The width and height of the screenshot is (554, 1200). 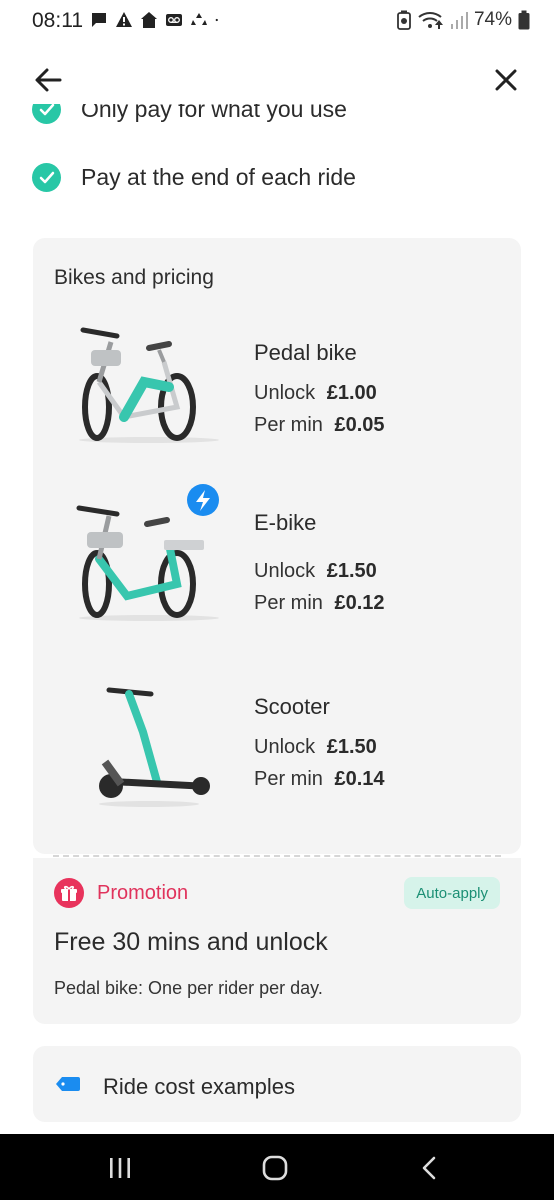 I want to click on vehicle-name: E-bike, so click(x=285, y=522).